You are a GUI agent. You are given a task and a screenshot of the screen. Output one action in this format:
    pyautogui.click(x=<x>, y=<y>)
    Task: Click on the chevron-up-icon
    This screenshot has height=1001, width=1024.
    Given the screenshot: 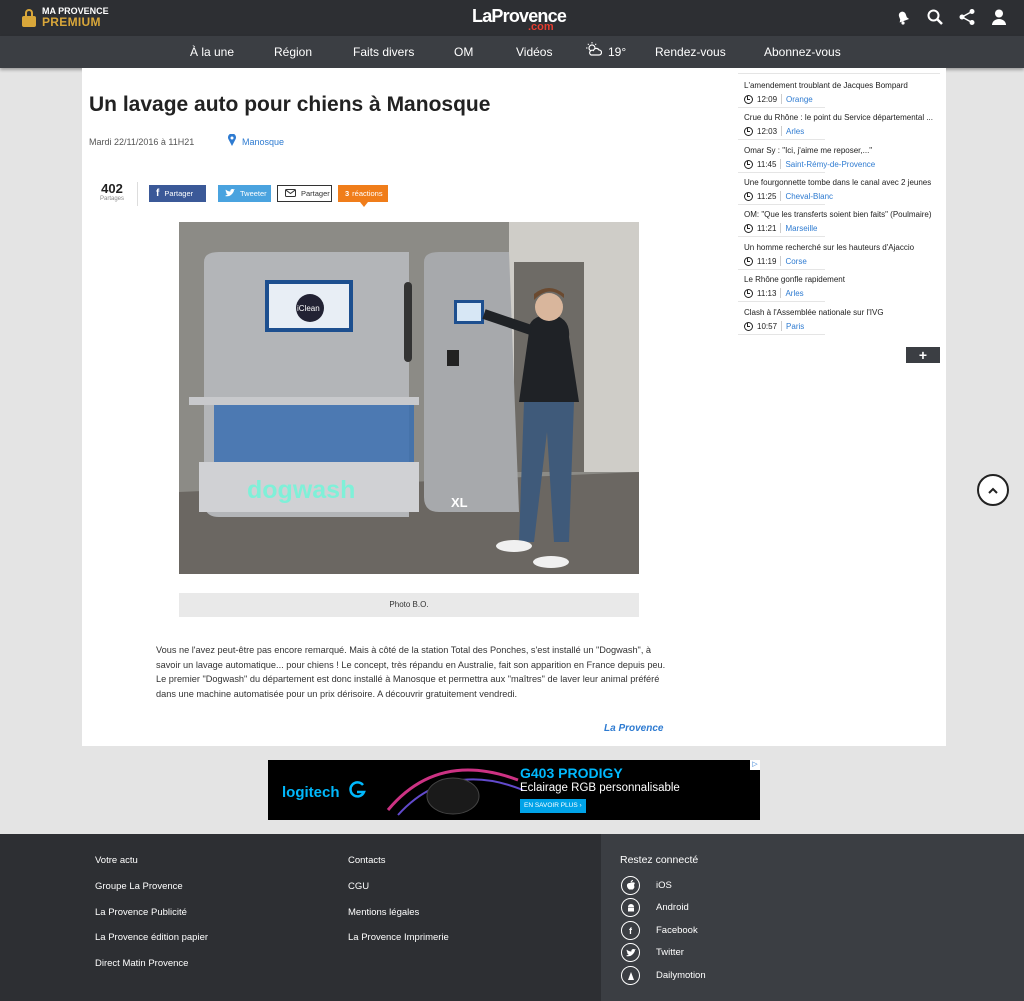 What is the action you would take?
    pyautogui.click(x=993, y=490)
    